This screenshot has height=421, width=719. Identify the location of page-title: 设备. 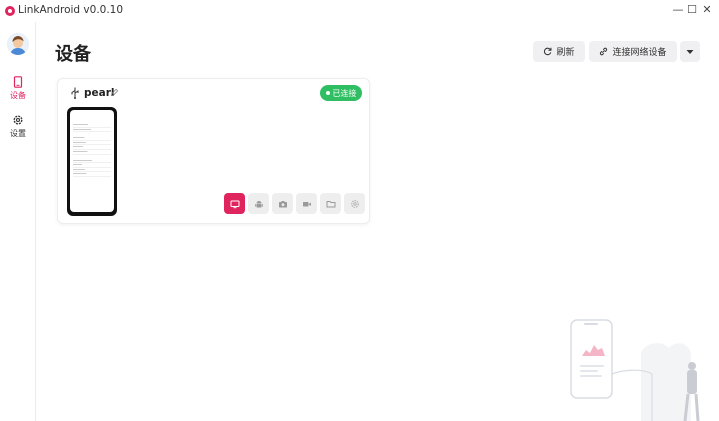
(73, 54).